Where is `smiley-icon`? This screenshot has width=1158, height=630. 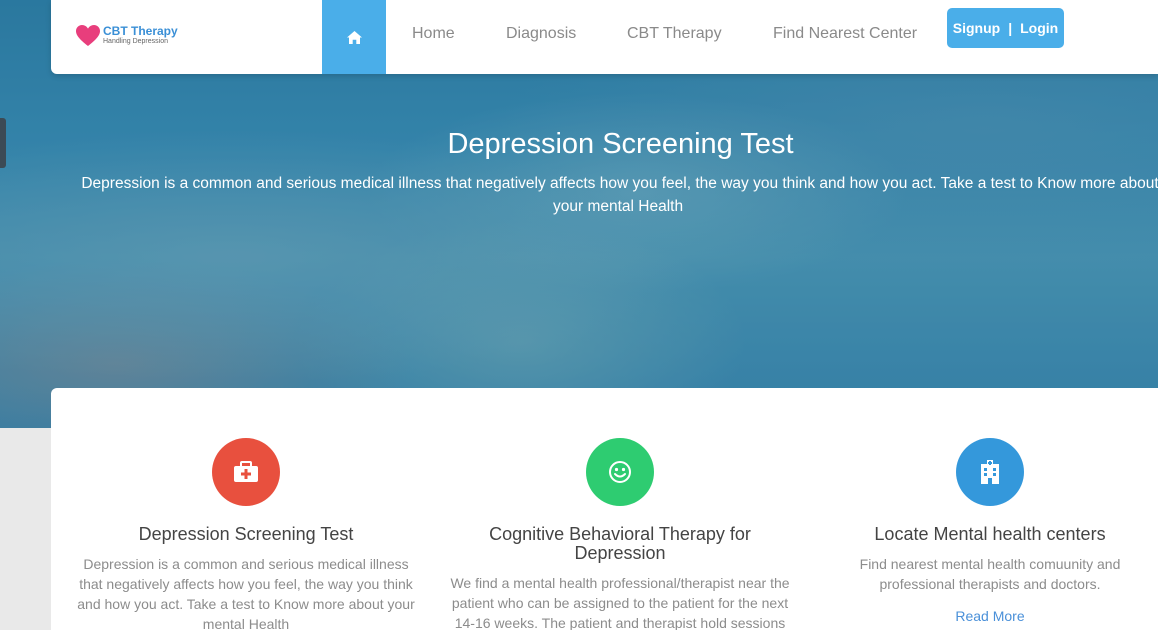
smiley-icon is located at coordinates (620, 472).